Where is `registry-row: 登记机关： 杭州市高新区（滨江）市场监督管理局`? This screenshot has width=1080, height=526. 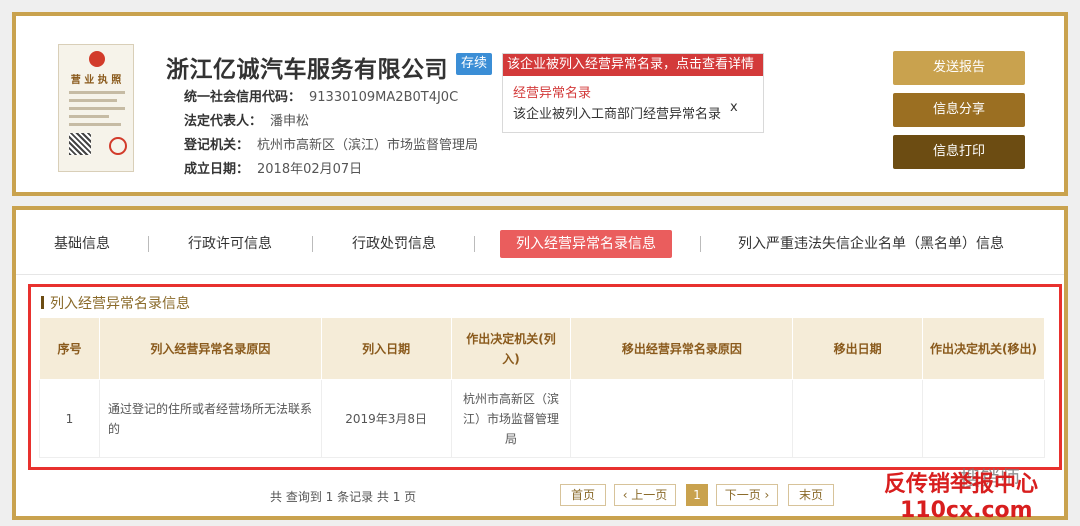
registry-row: 登记机关： 杭州市高新区（滨江）市场监督管理局 is located at coordinates (331, 143).